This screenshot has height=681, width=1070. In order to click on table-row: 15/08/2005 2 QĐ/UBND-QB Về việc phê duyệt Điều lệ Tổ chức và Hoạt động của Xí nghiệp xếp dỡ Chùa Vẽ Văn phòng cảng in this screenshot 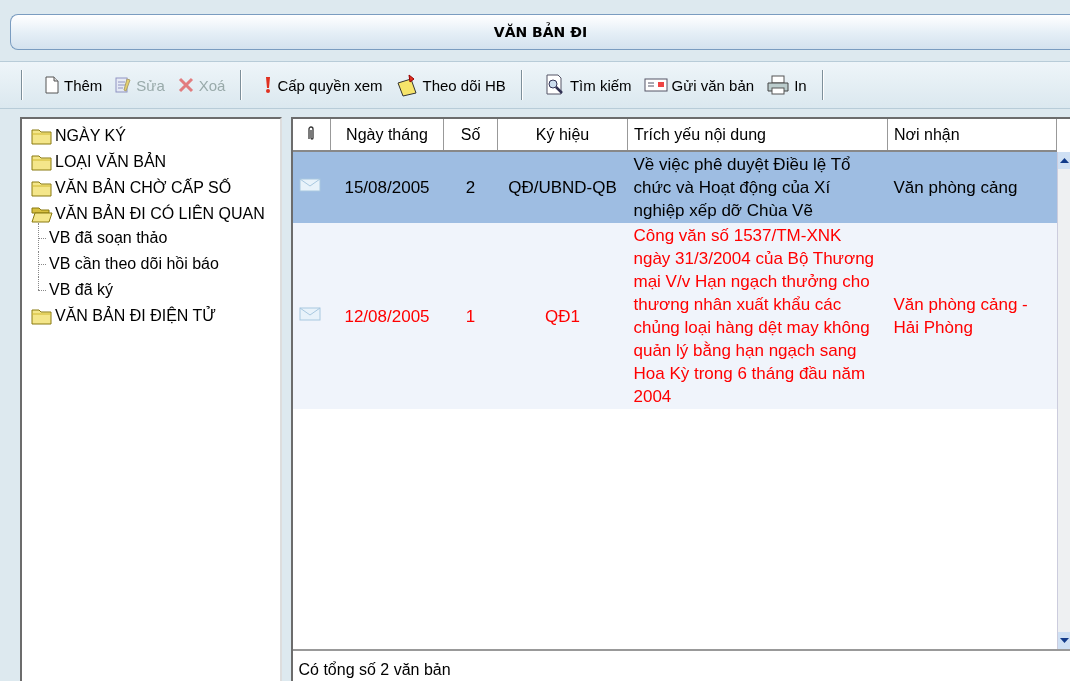, I will do `click(674, 187)`.